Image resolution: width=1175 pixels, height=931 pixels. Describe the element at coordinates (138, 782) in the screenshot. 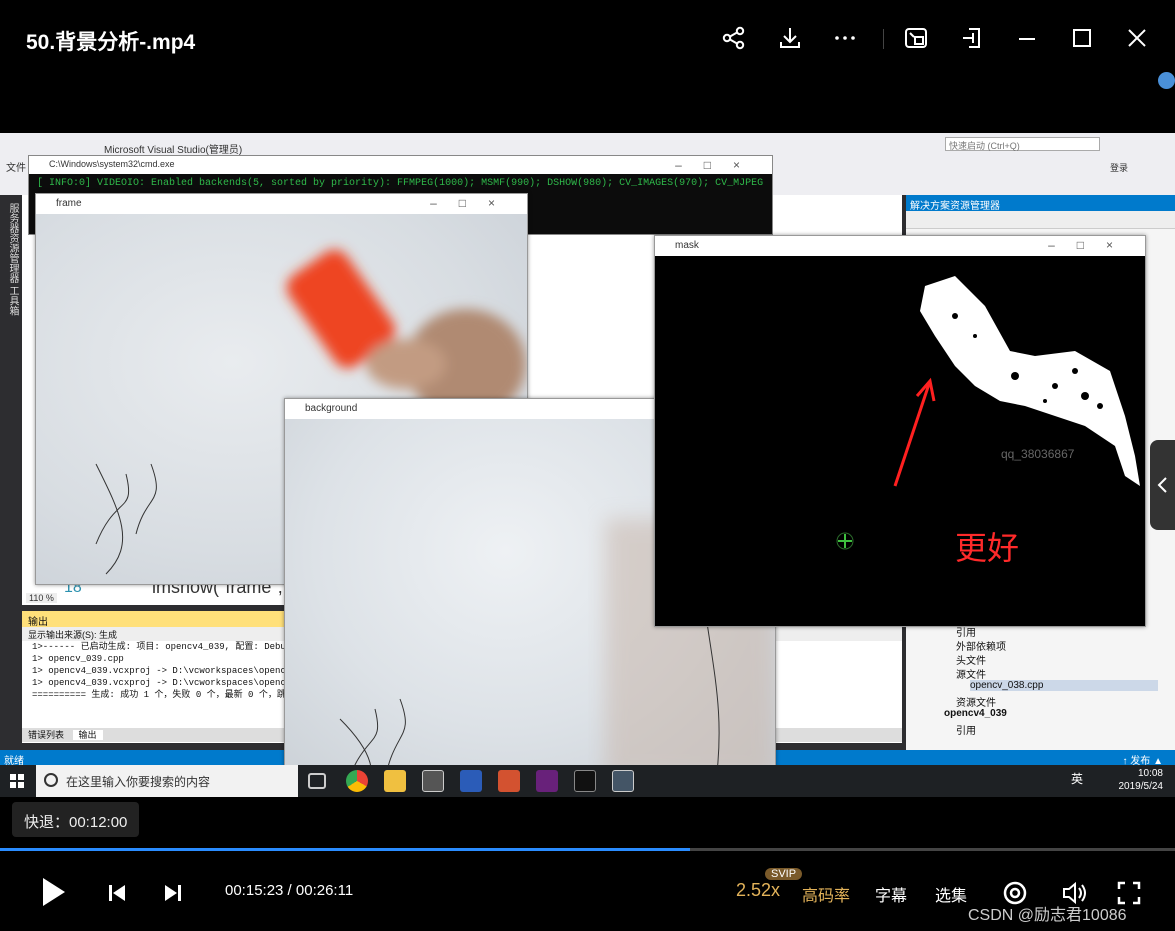

I see `taskbar-search-text: 在这里输入你要搜索的内容` at that location.